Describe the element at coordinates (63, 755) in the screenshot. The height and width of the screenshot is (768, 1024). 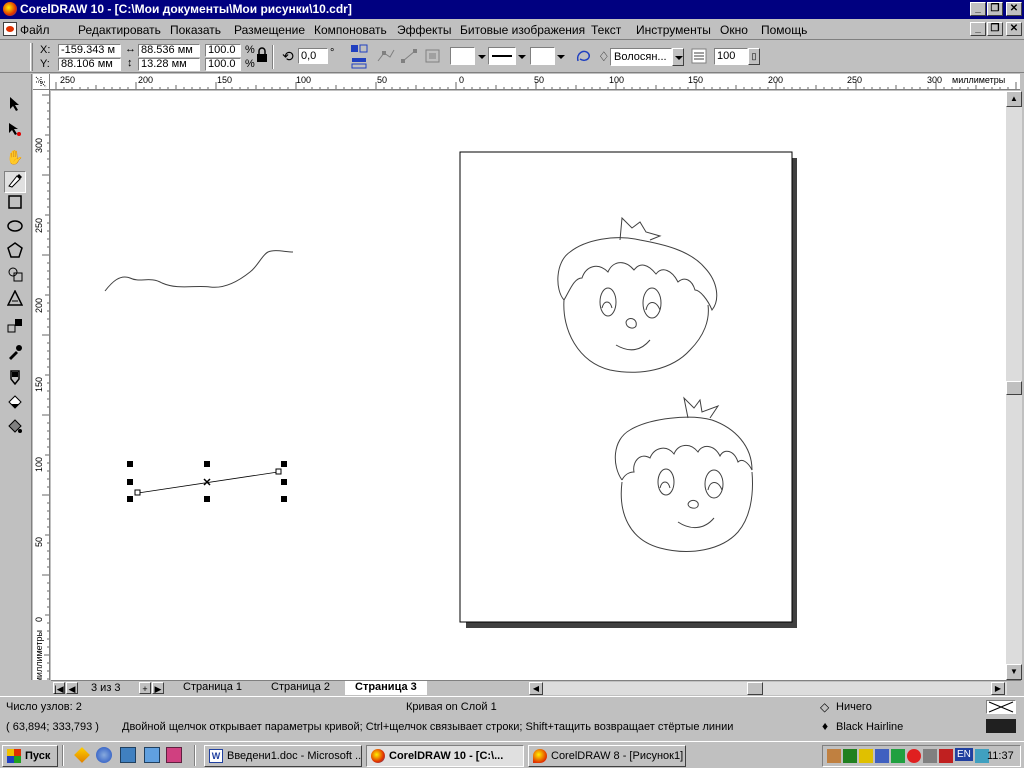
I see `taskbar-separator` at that location.